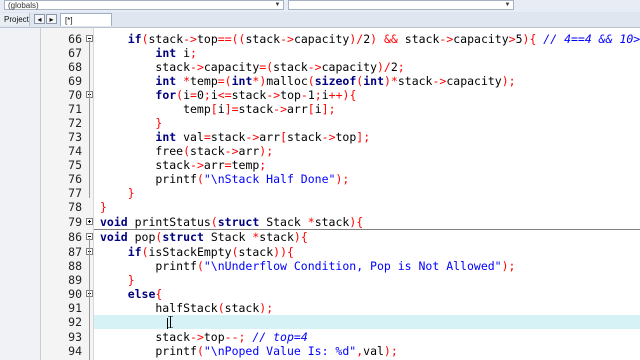 Image resolution: width=640 pixels, height=360 pixels. What do you see at coordinates (51, 19) in the screenshot?
I see `tab-scroll-right-icon: ▸` at bounding box center [51, 19].